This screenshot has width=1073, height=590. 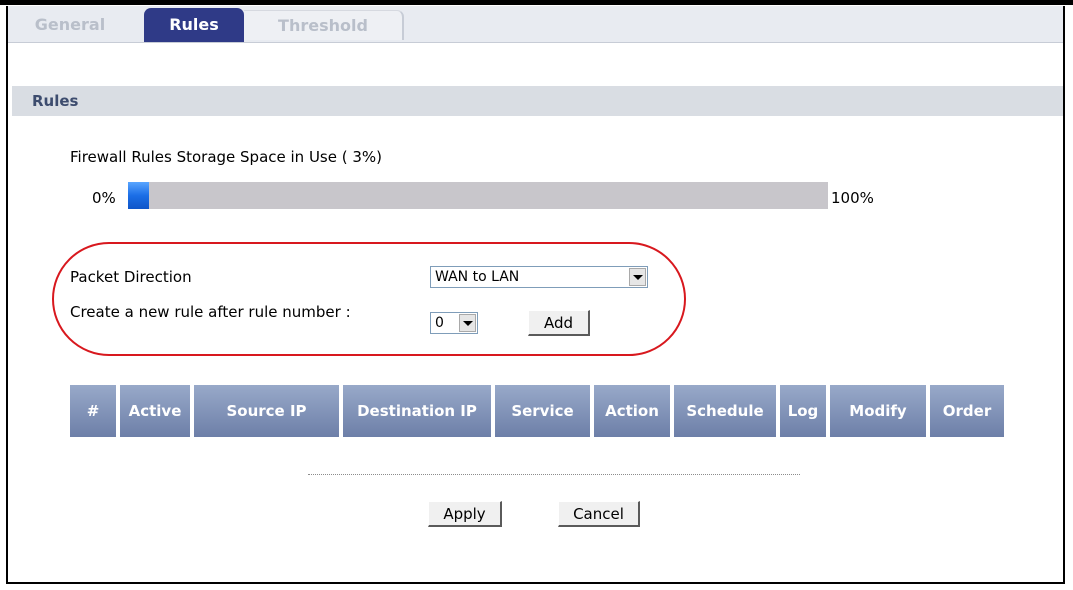 What do you see at coordinates (536, 2) in the screenshot?
I see `caption-strip` at bounding box center [536, 2].